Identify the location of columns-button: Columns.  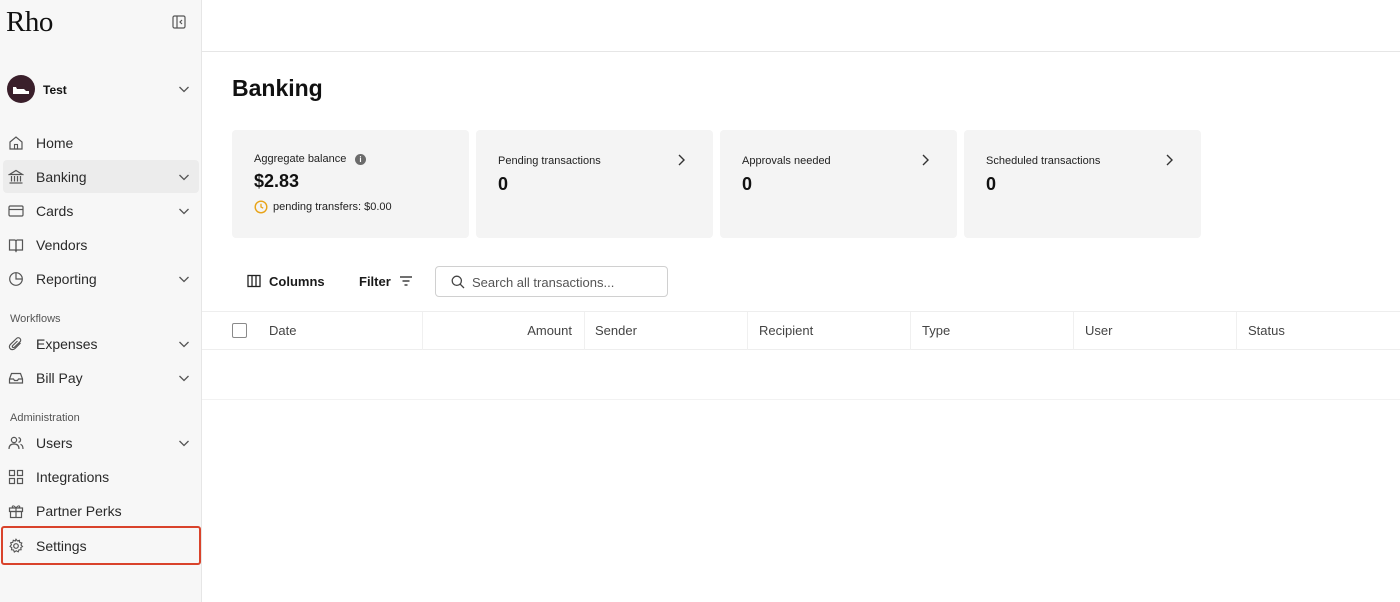
(291, 281).